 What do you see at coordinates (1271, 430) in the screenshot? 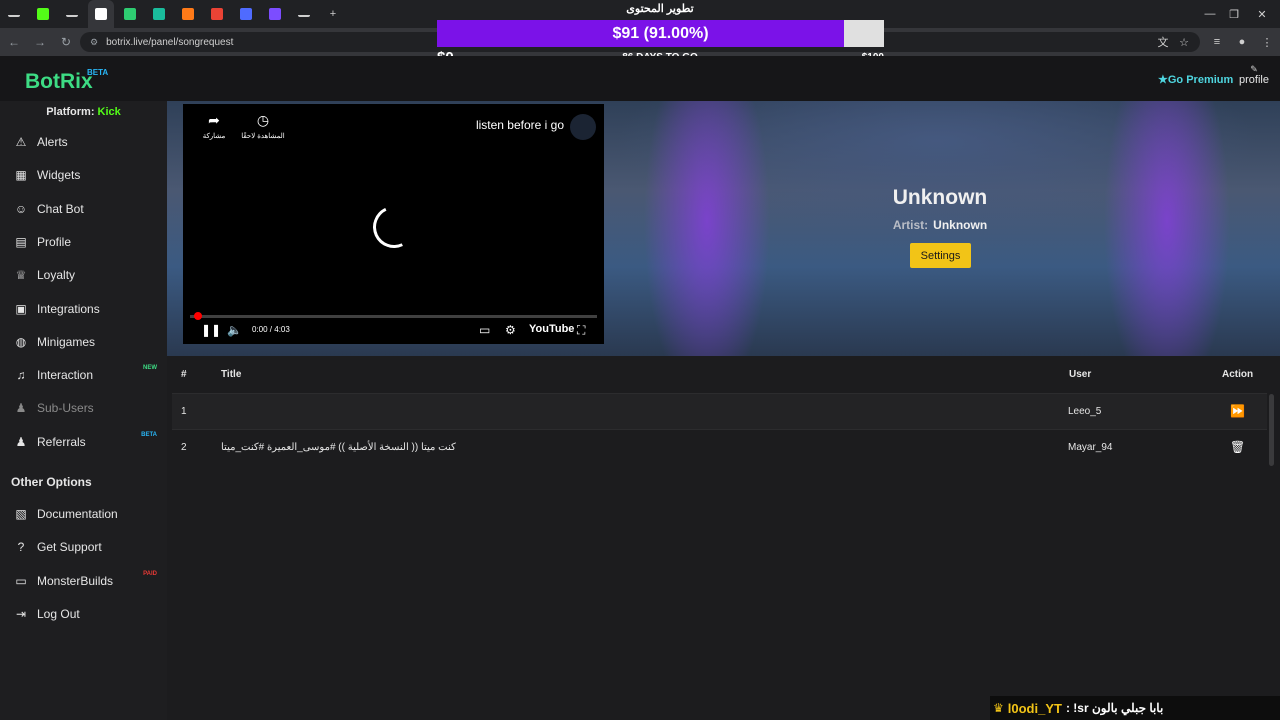
I see `queue-scrollbar` at bounding box center [1271, 430].